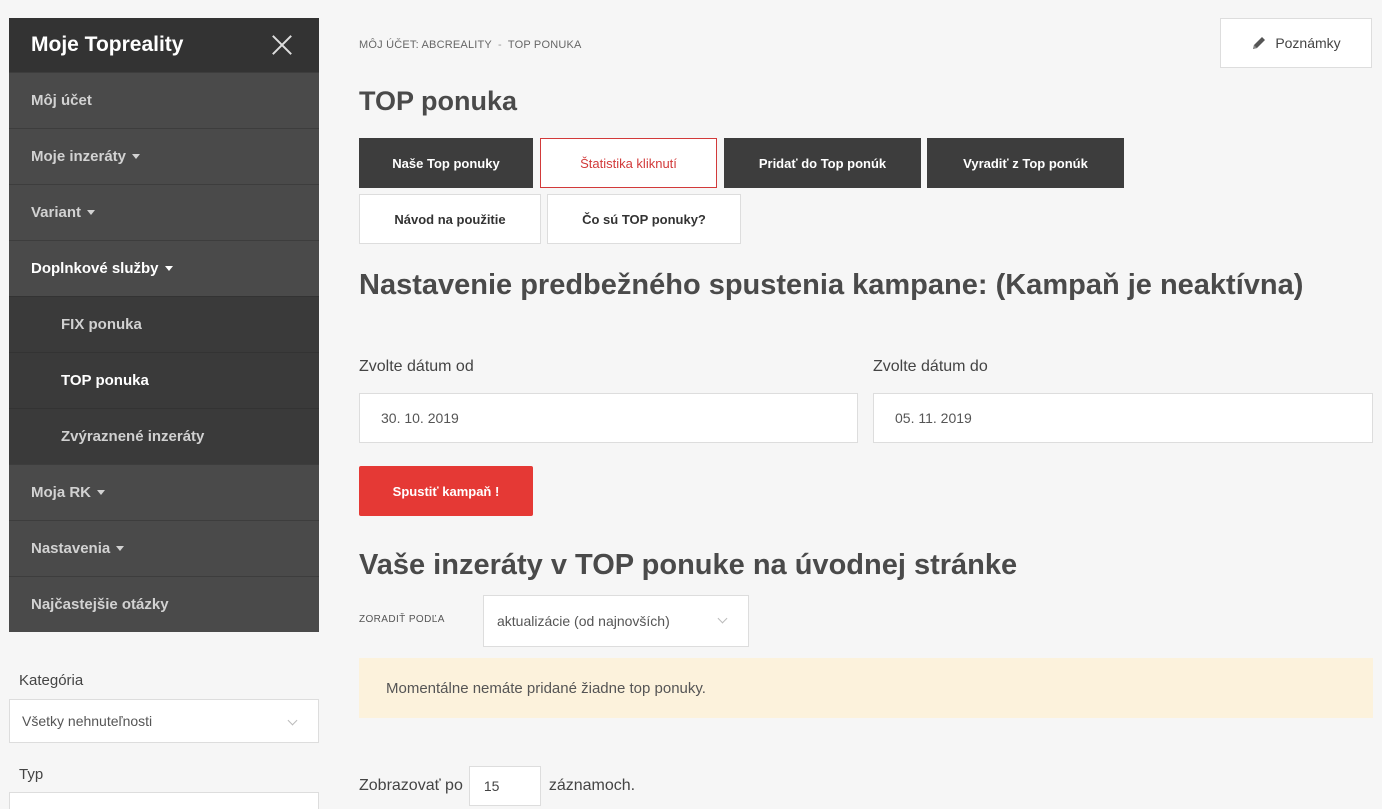  I want to click on tab-label: Naše Top ponuky, so click(446, 163).